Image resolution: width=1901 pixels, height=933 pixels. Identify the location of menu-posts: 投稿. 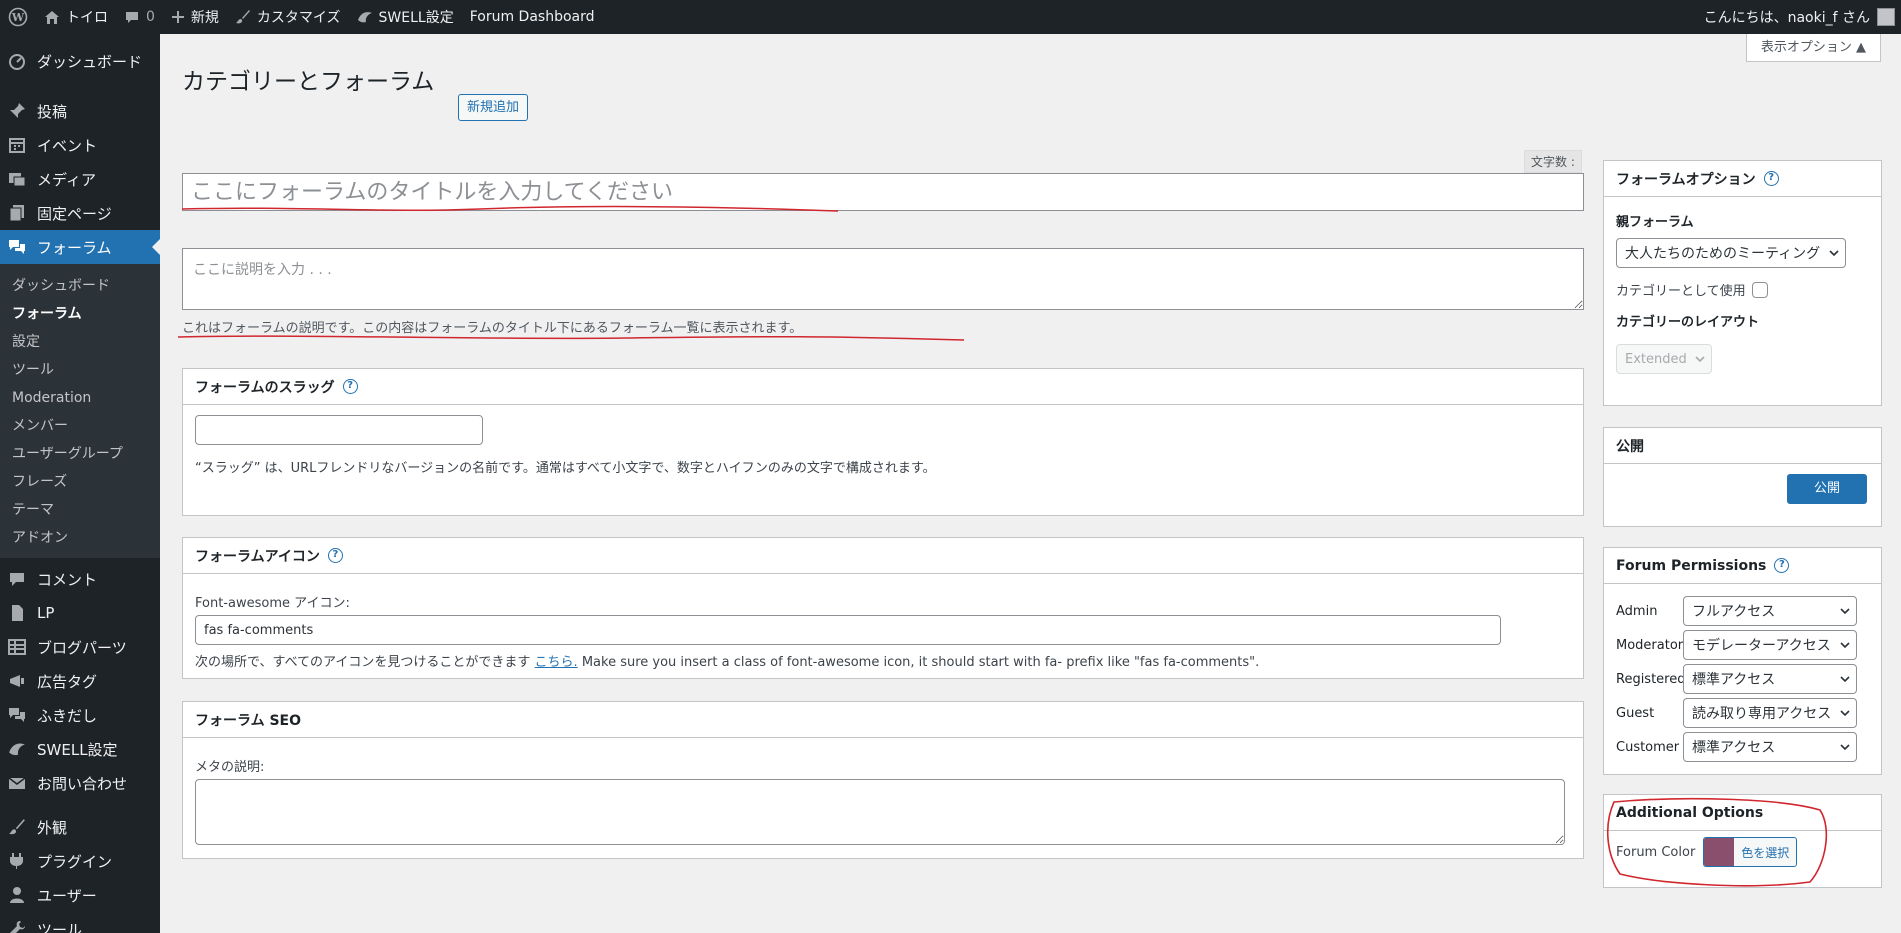
(80, 111).